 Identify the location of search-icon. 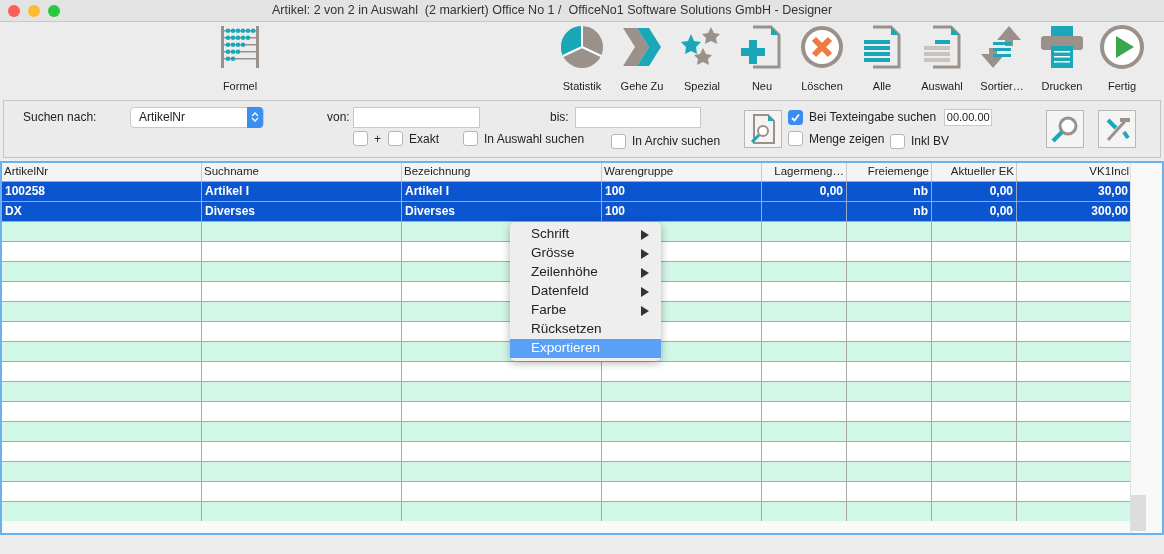
(1065, 129).